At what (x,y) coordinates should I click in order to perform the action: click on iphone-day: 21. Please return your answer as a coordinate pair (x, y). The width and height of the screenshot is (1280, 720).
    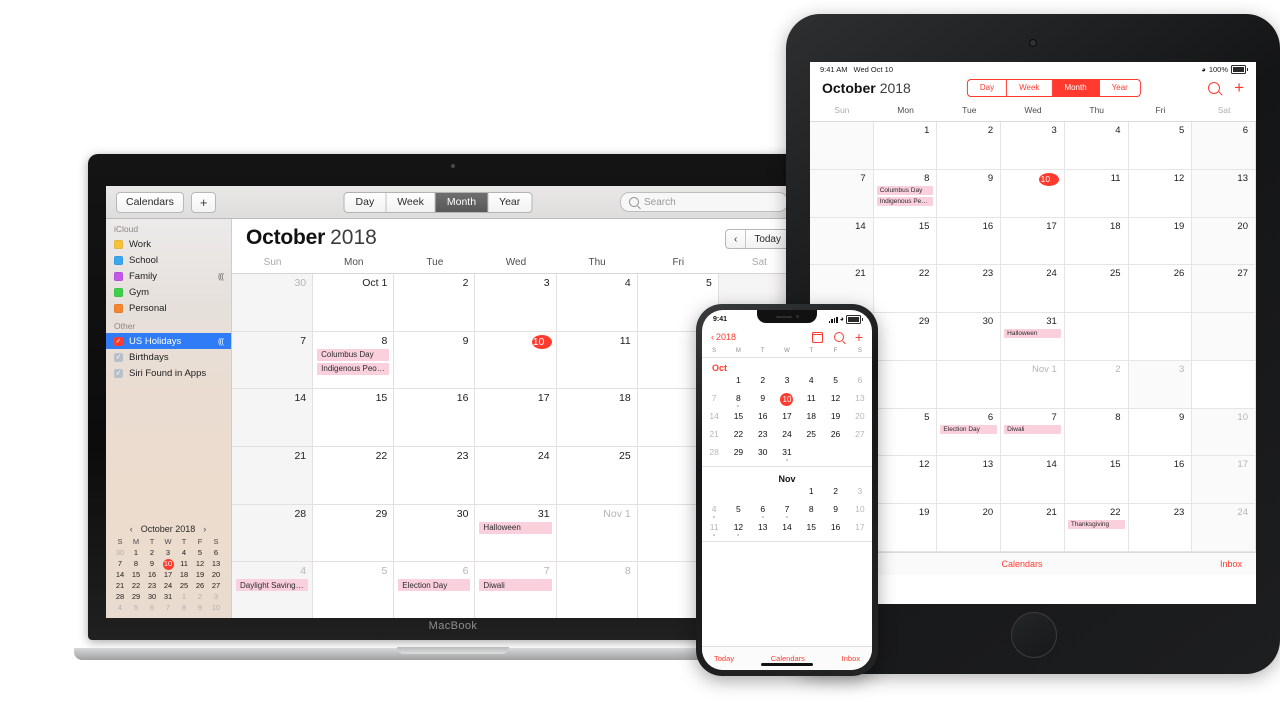
    Looking at the image, I should click on (714, 437).